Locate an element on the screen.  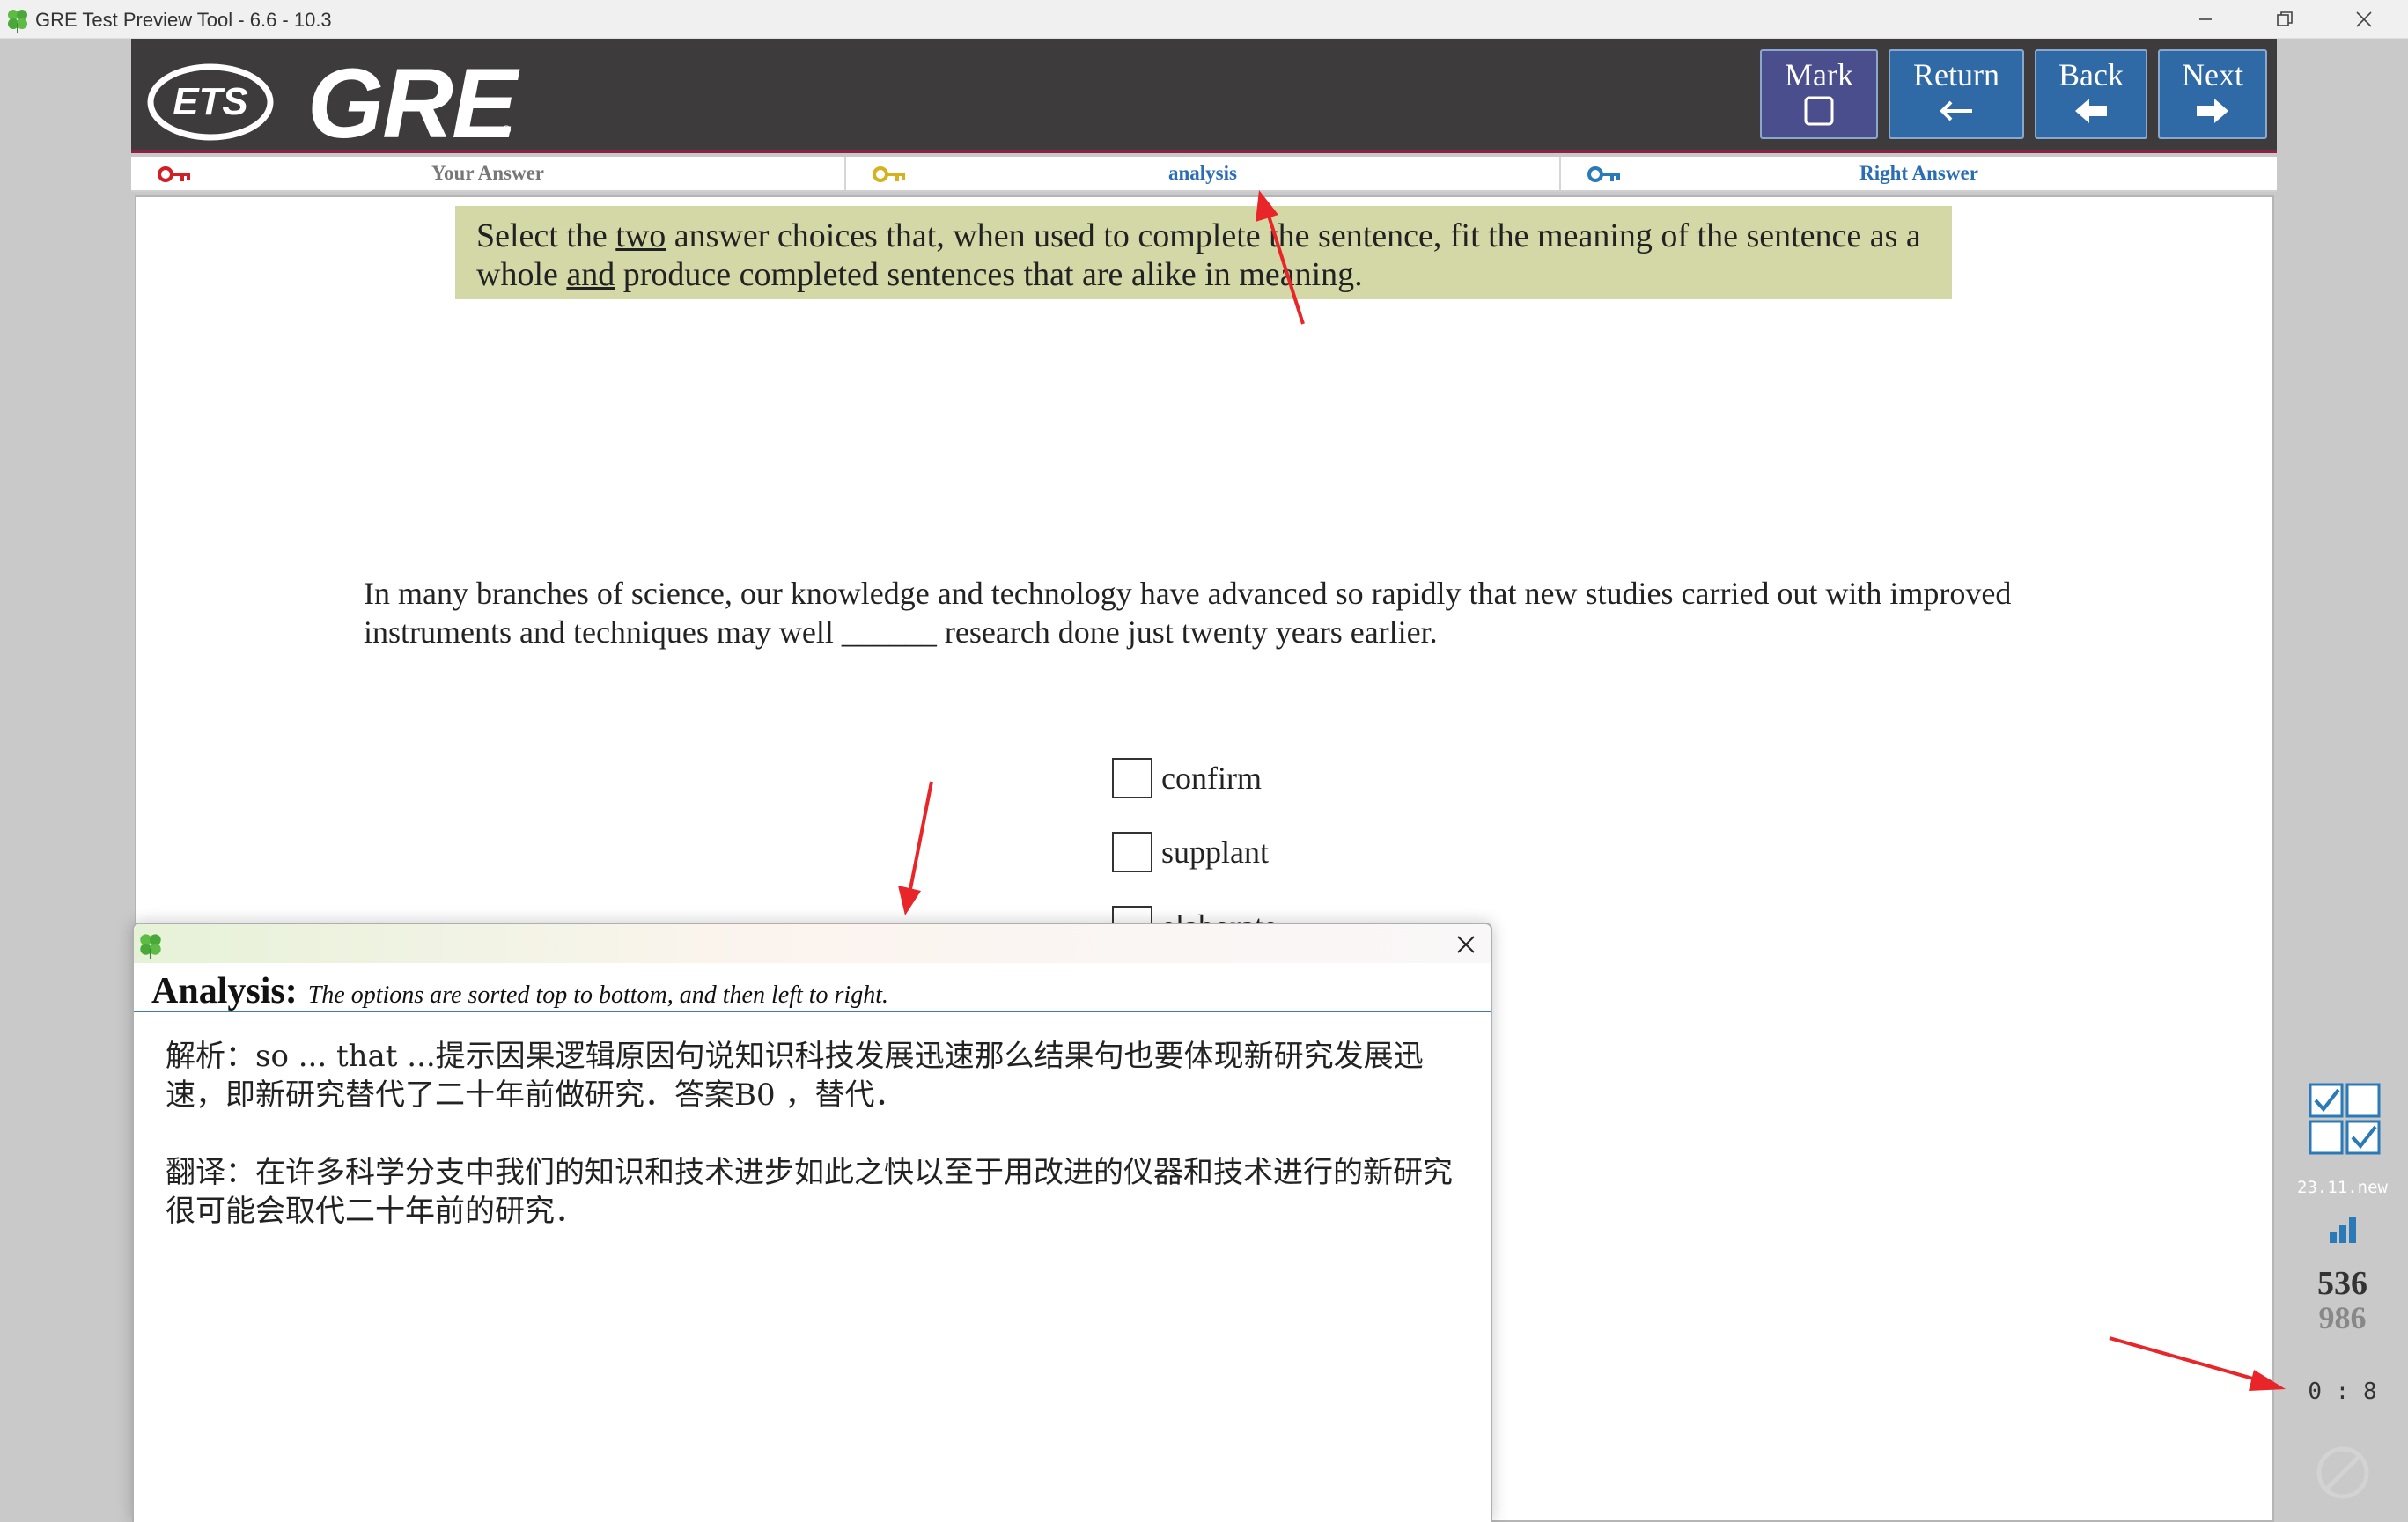
answer-choice: supplant is located at coordinates (1190, 852).